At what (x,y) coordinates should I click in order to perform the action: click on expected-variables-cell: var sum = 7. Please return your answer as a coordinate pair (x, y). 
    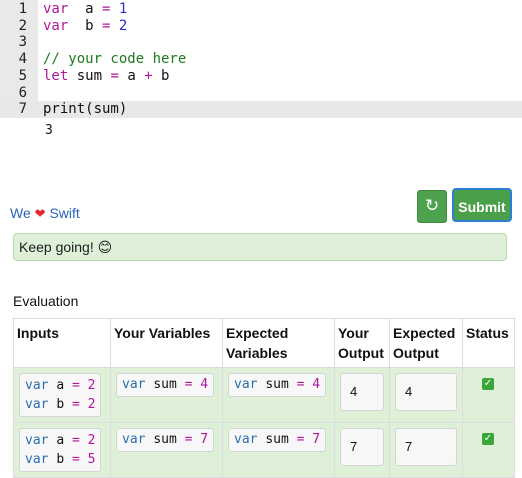
    Looking at the image, I should click on (278, 450).